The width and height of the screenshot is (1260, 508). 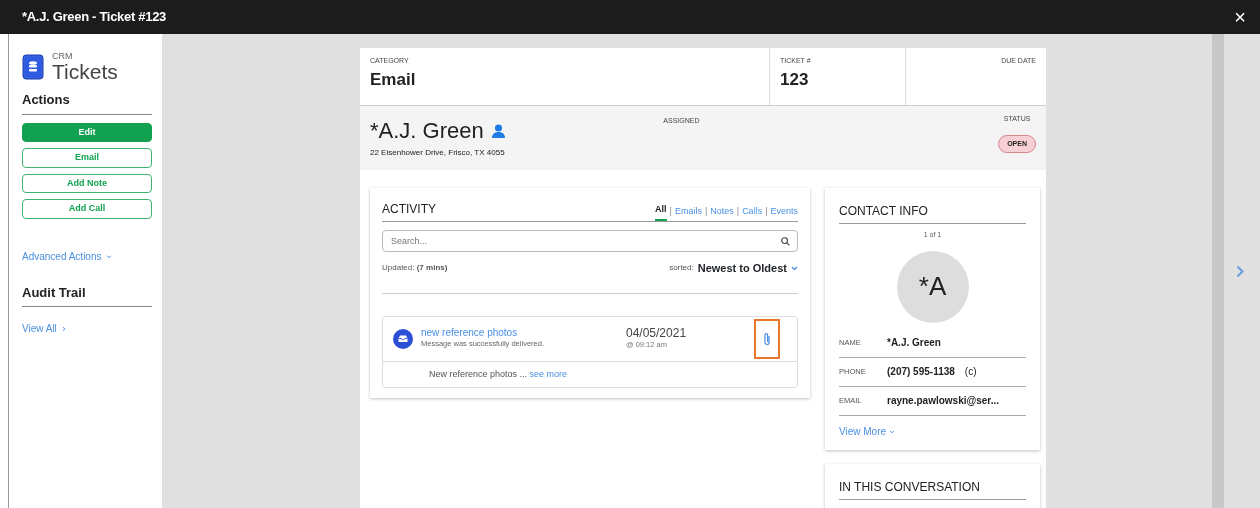 I want to click on search-icon, so click(x=785, y=241).